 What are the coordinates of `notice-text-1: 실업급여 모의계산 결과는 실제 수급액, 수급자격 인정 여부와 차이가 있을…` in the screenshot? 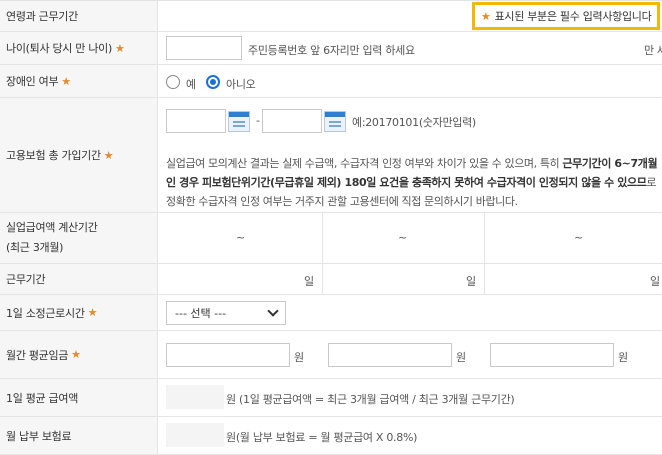 It's located at (364, 163).